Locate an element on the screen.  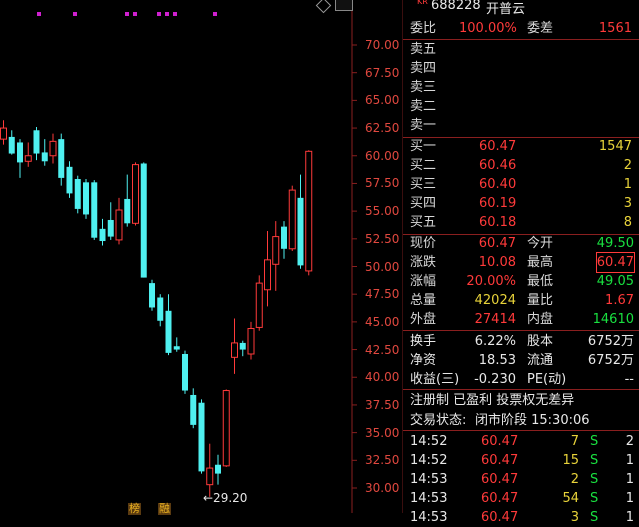
quote-value: 10.08 is located at coordinates (497, 262).